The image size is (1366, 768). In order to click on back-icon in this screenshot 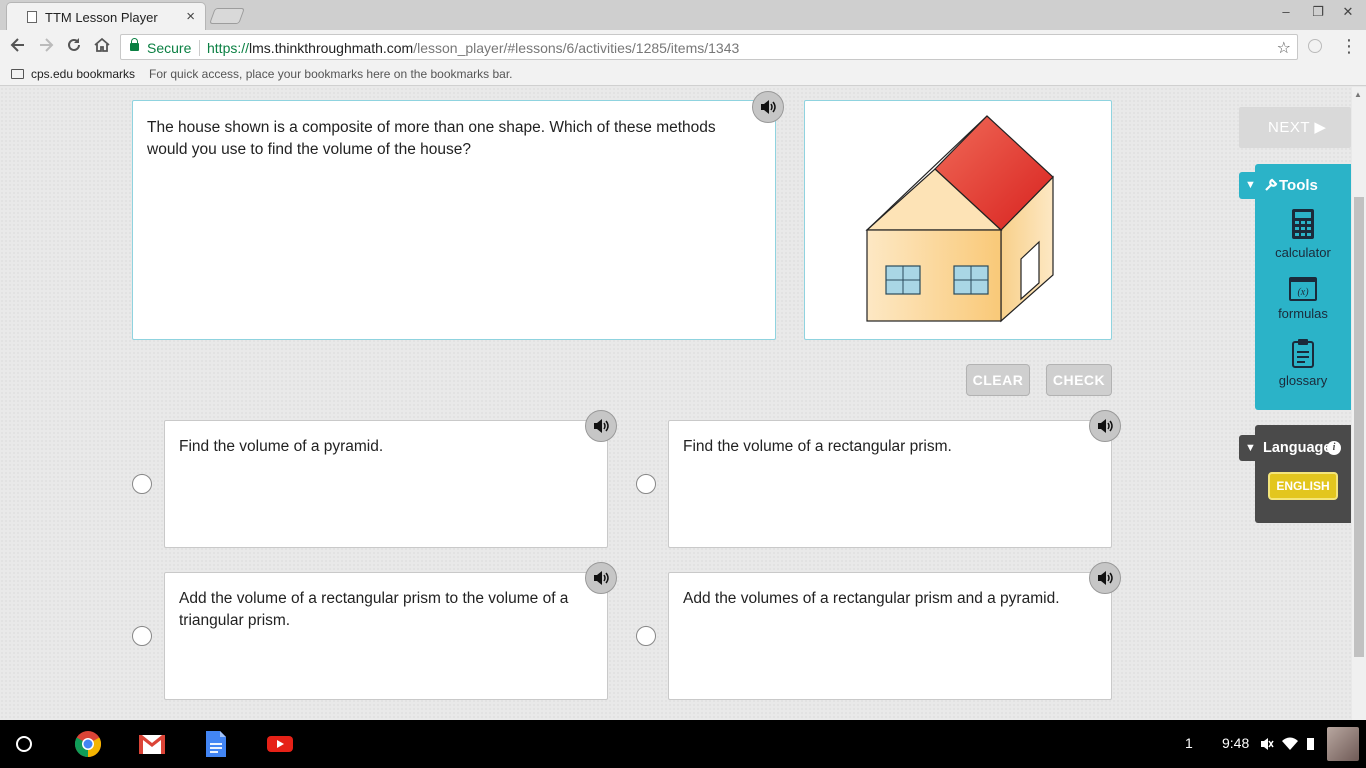, I will do `click(18, 47)`.